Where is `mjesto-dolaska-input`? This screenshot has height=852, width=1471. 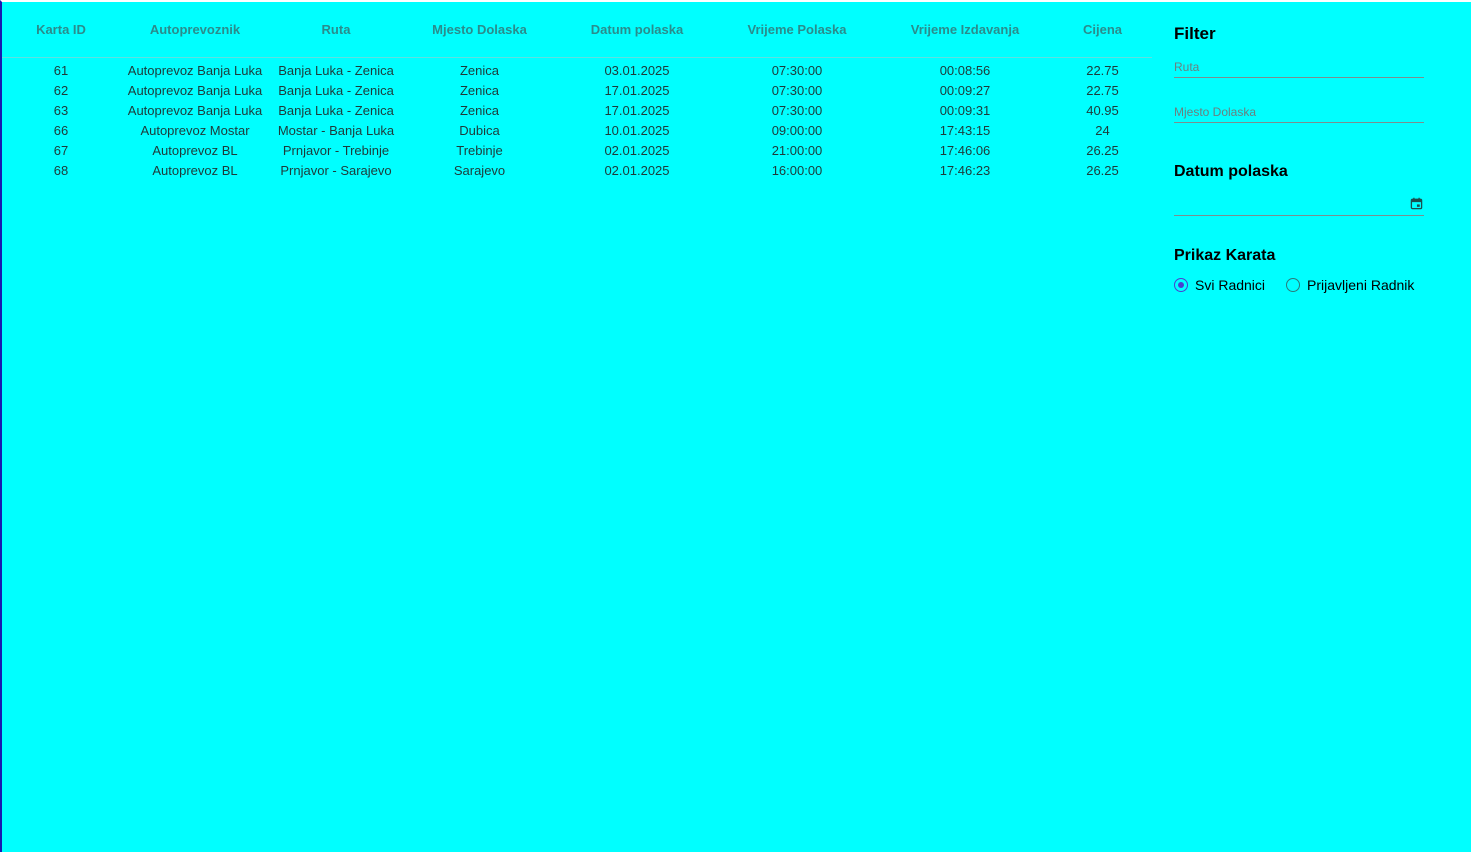 mjesto-dolaska-input is located at coordinates (1299, 112).